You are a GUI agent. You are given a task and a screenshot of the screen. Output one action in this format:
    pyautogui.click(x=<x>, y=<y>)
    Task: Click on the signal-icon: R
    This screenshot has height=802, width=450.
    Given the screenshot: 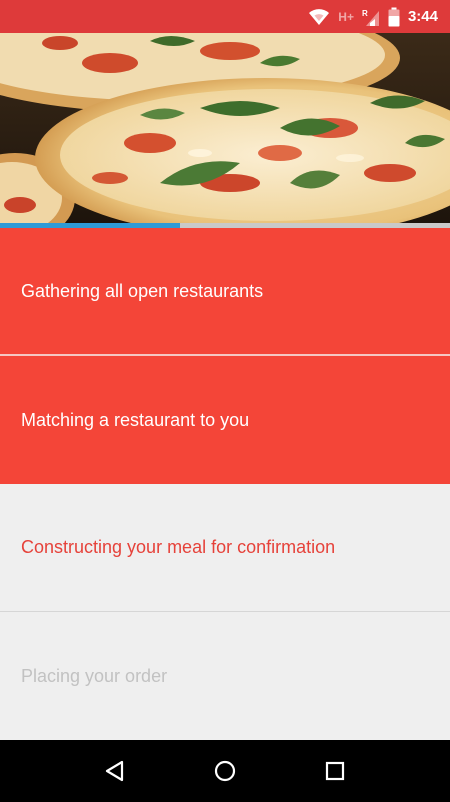 What is the action you would take?
    pyautogui.click(x=371, y=17)
    